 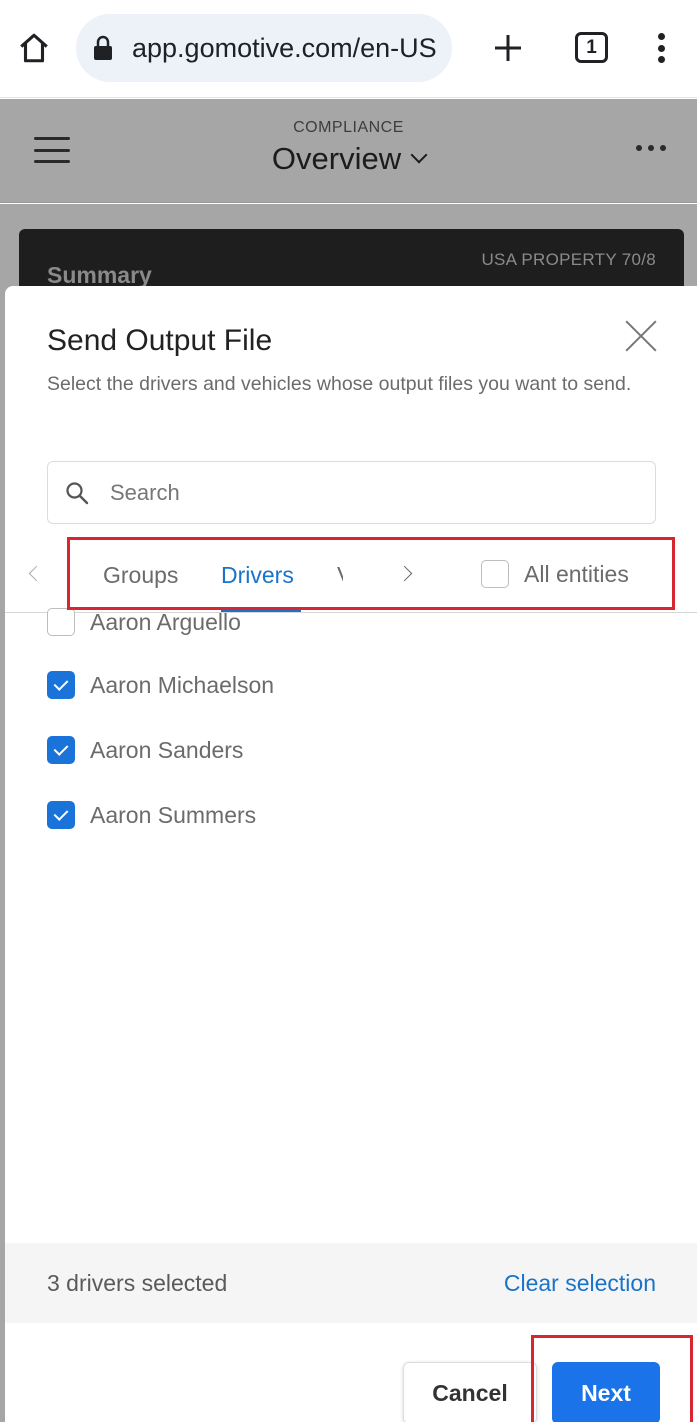 What do you see at coordinates (103, 47) in the screenshot?
I see `lock-icon` at bounding box center [103, 47].